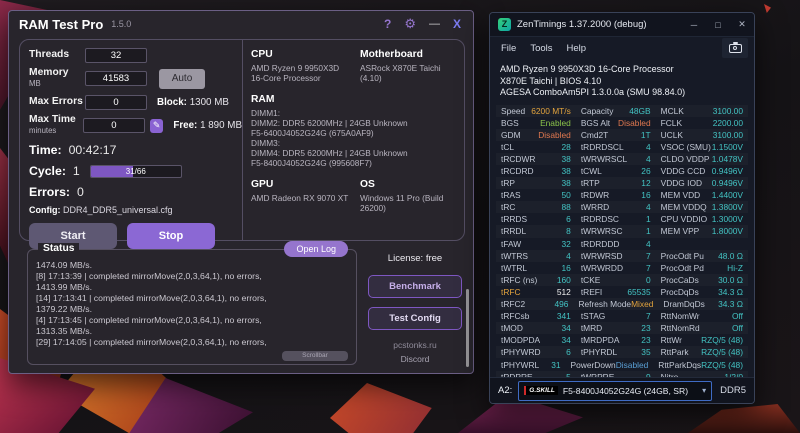 Image resolution: width=800 pixels, height=433 pixels. Describe the element at coordinates (591, 171) in the screenshot. I see `timing-label: tCWL` at that location.